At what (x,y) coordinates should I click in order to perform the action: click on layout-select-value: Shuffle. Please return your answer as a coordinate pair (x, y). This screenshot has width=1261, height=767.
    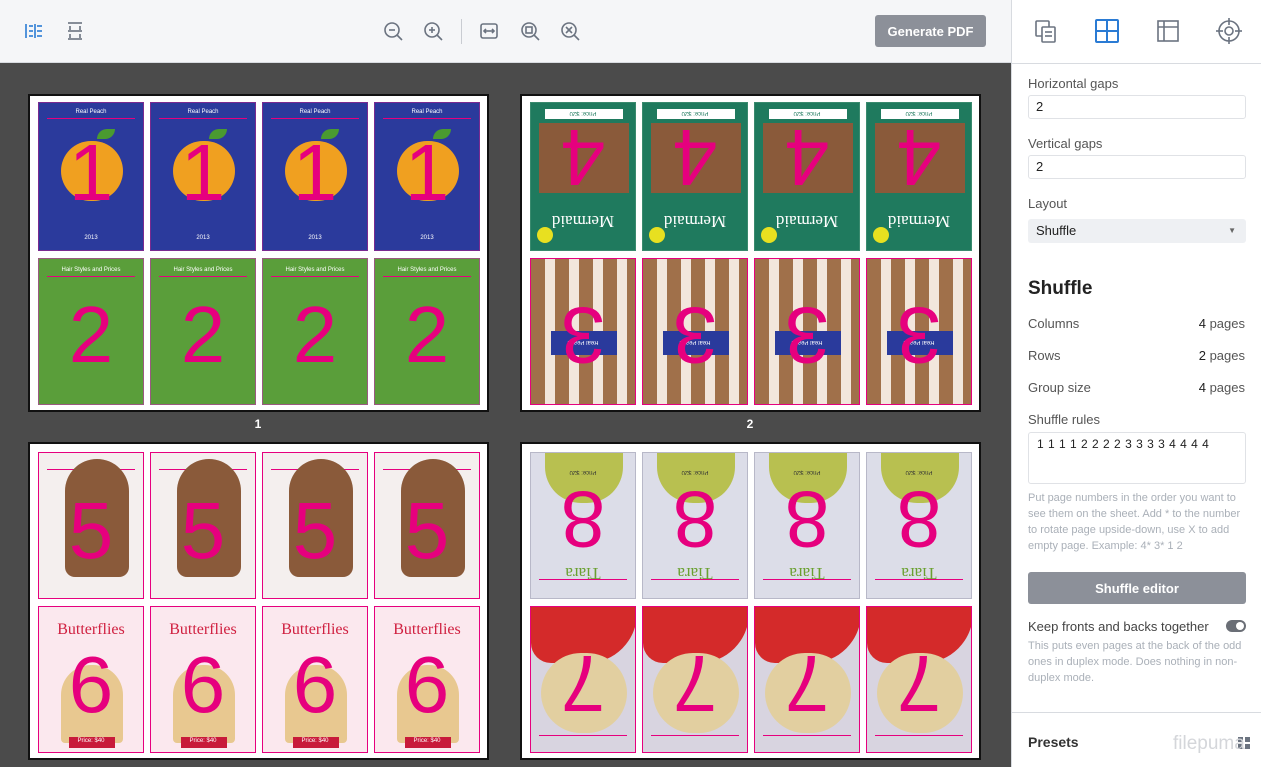
    Looking at the image, I should click on (1056, 230).